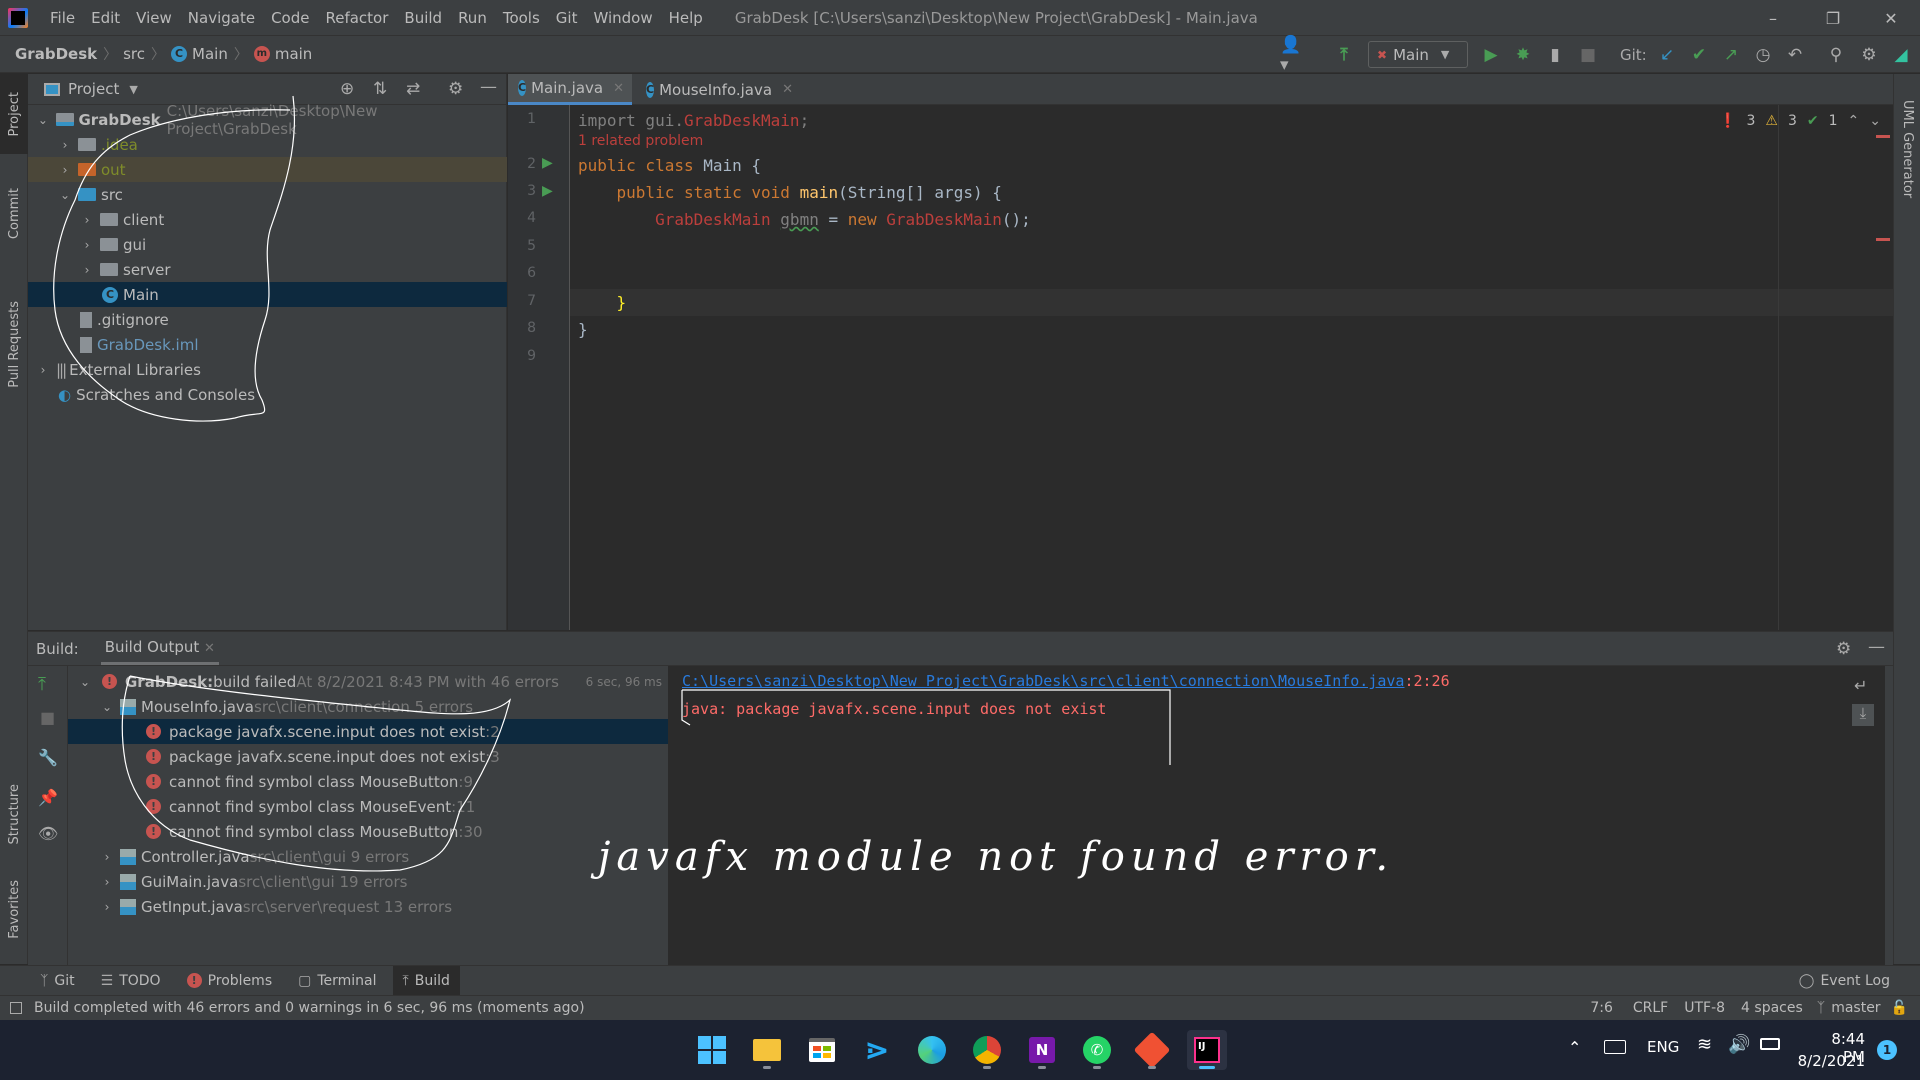  I want to click on tab-mouseinfo-java: C MouseInfo.java ✕, so click(716, 89).